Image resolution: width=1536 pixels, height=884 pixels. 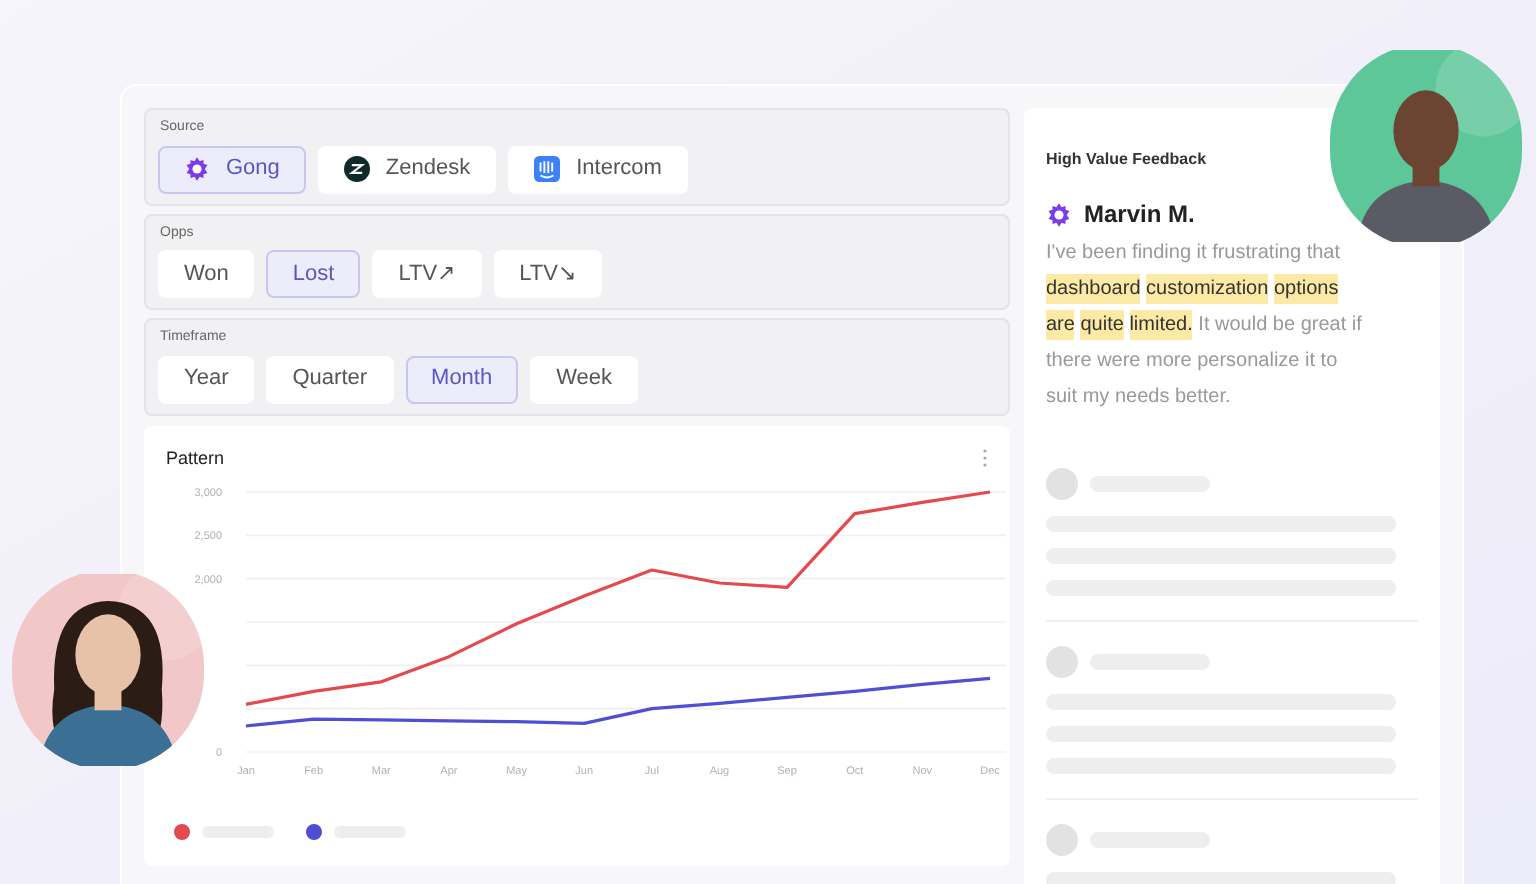 What do you see at coordinates (1139, 215) in the screenshot?
I see `author-name: Marvin M.` at bounding box center [1139, 215].